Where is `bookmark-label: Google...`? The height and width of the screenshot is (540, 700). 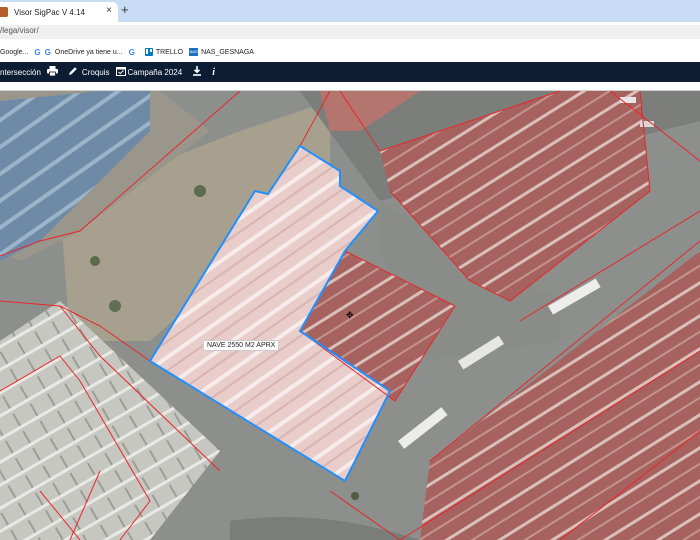
bookmark-label: Google... is located at coordinates (14, 52).